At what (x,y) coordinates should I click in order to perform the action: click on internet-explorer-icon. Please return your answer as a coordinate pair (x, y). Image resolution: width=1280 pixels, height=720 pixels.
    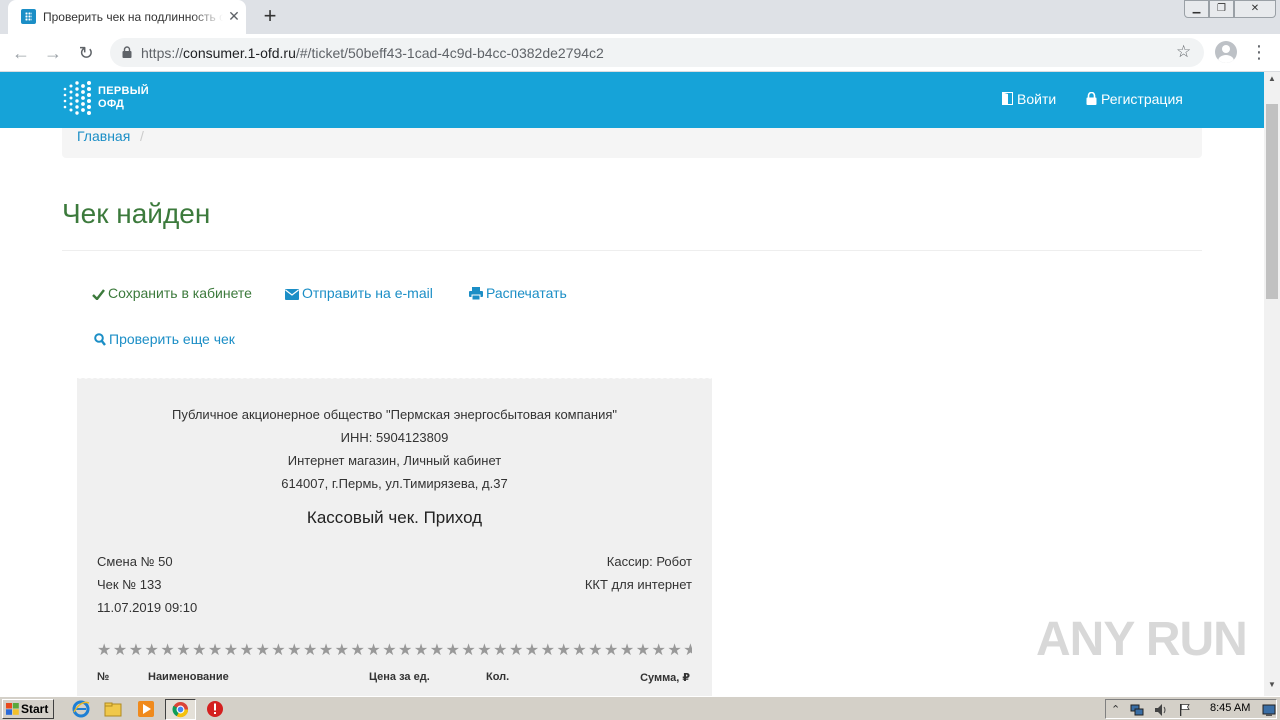
    Looking at the image, I should click on (81, 709).